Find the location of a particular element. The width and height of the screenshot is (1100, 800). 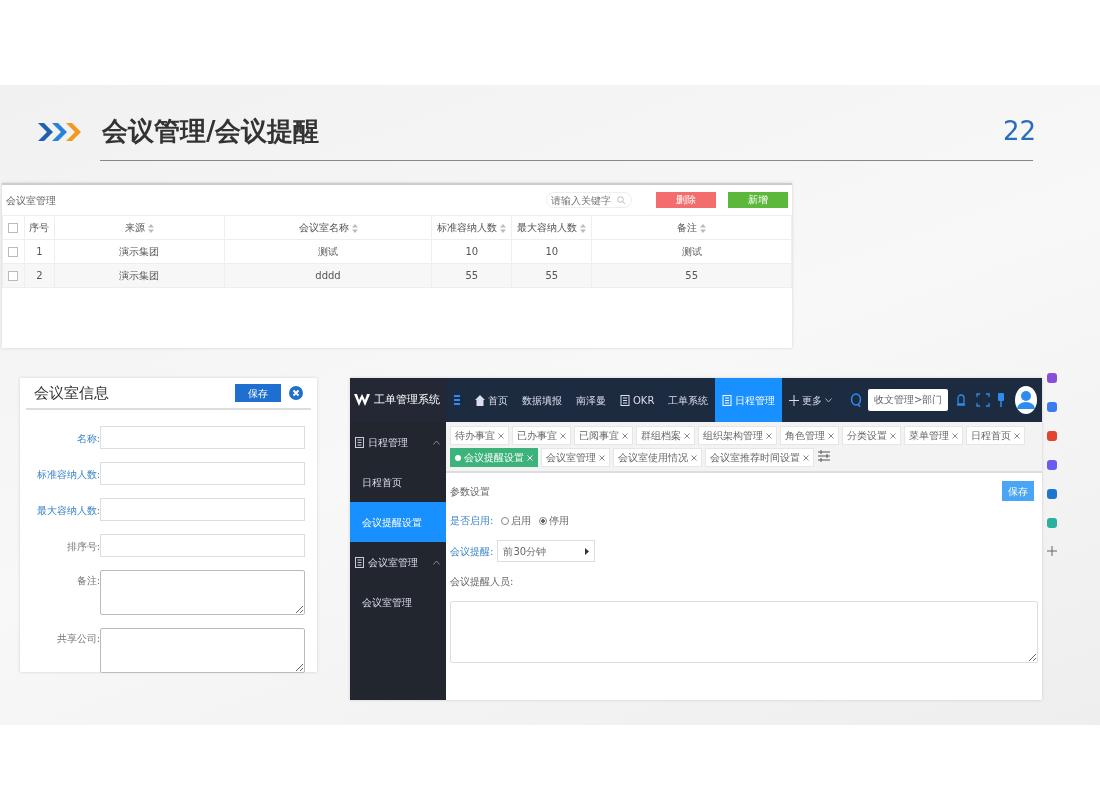

tab-settings-icon is located at coordinates (824, 456).